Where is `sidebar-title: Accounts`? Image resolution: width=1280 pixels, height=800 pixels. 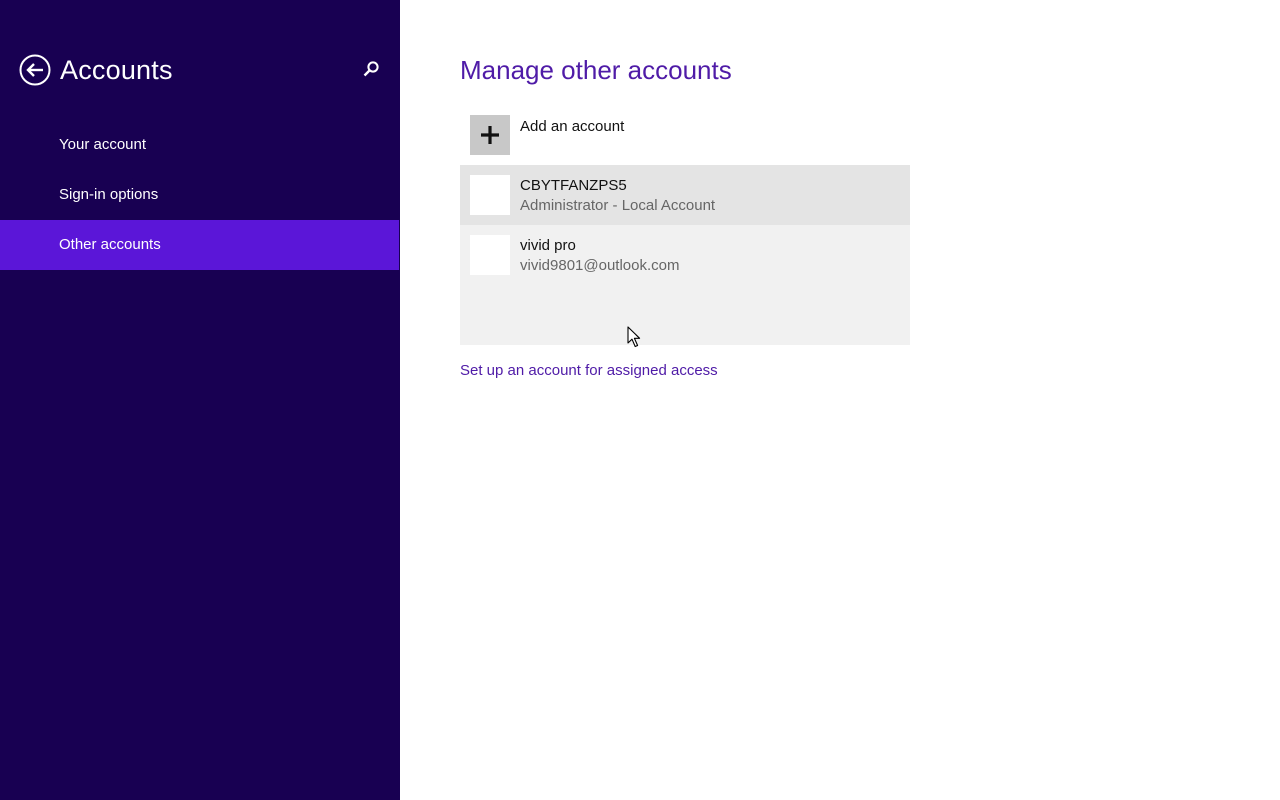
sidebar-title: Accounts is located at coordinates (116, 70).